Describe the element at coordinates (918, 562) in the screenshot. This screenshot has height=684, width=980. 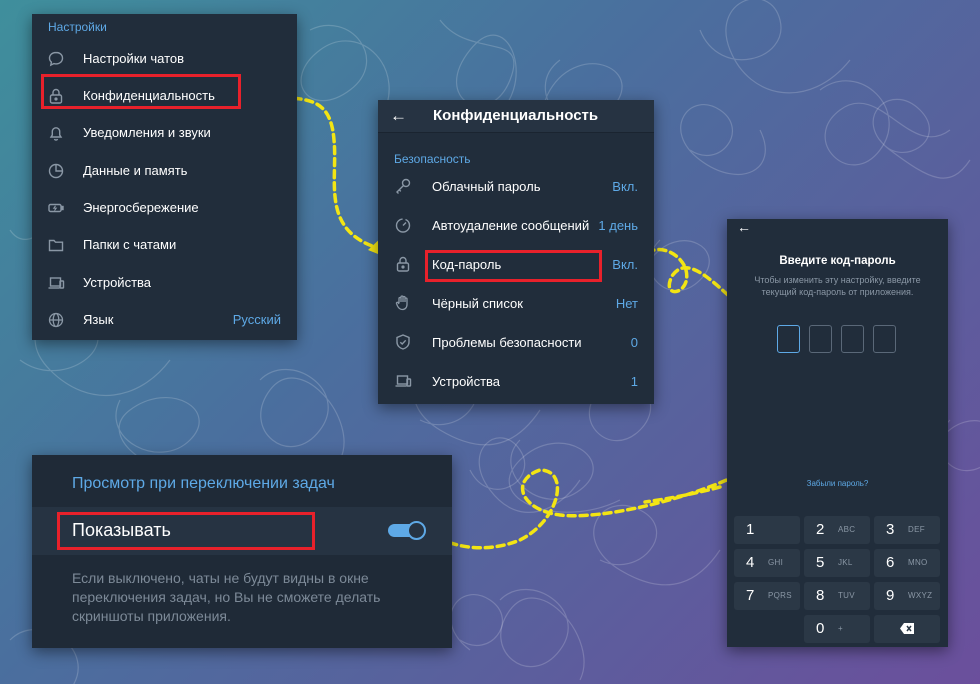
I see `key-letters: MNO` at that location.